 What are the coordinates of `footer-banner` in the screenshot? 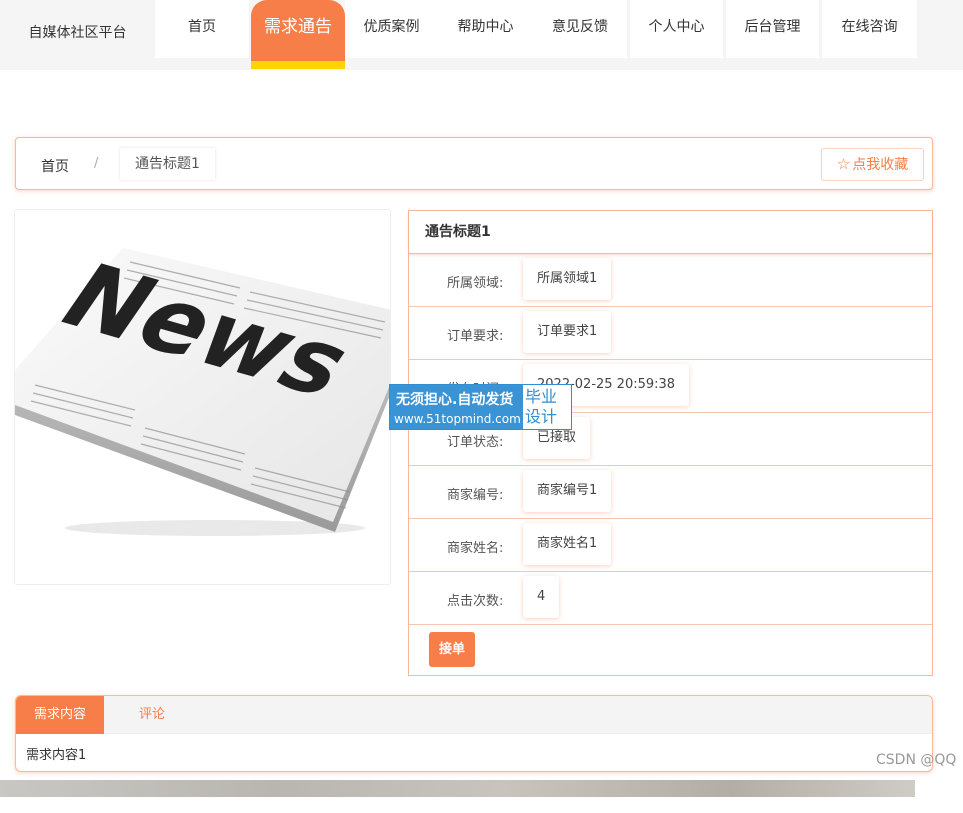 It's located at (457, 788).